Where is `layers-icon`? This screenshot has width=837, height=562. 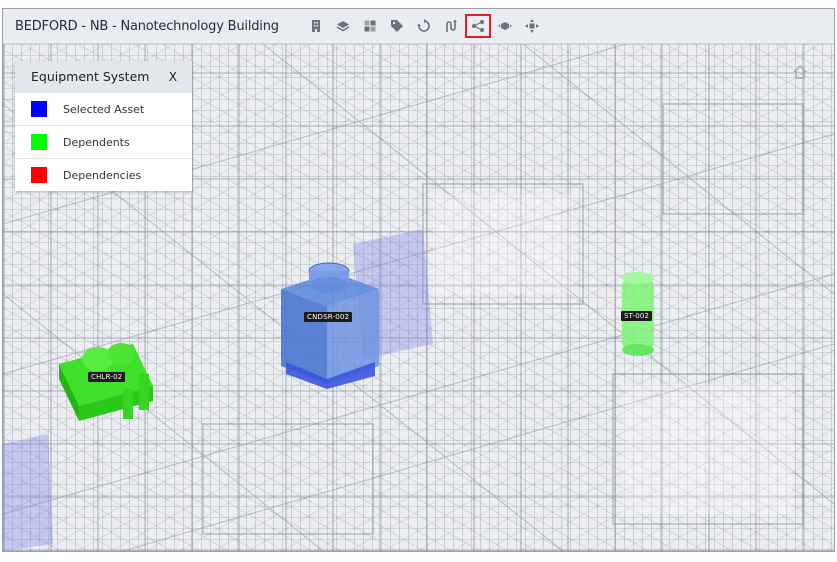
layers-icon is located at coordinates (343, 26).